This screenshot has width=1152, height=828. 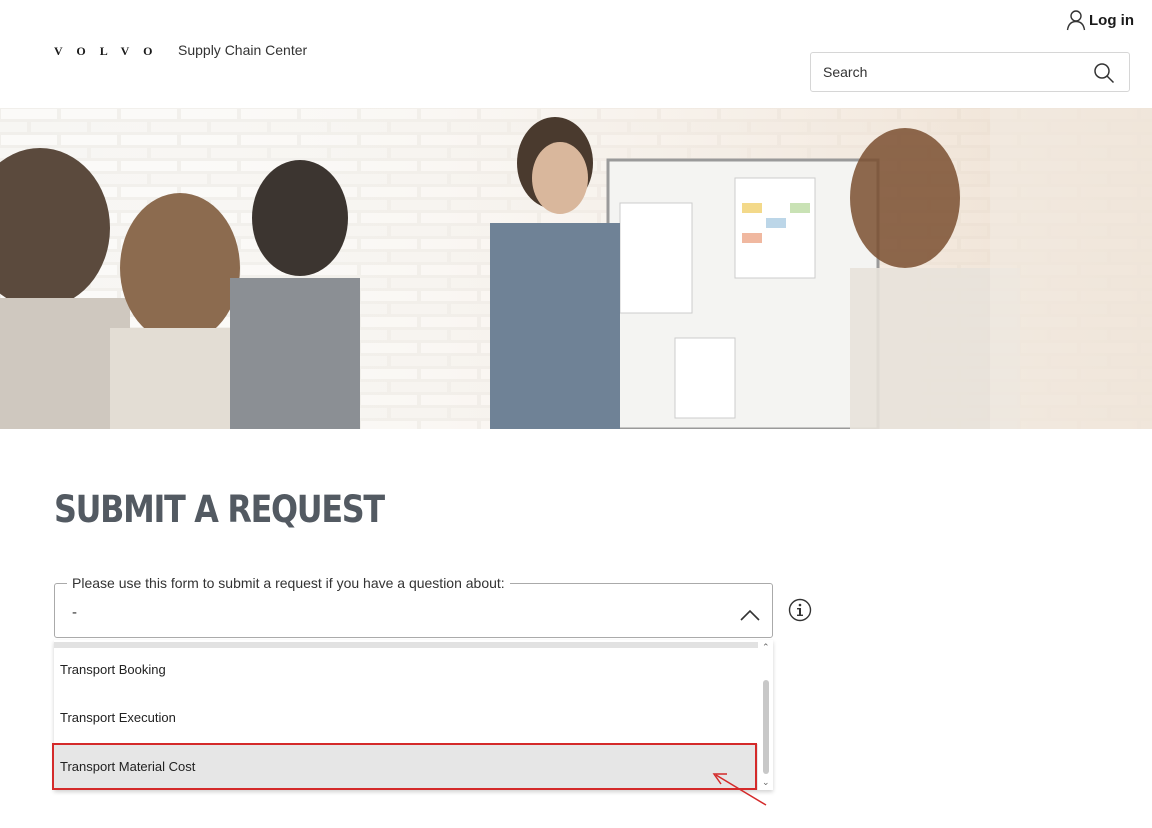 I want to click on scrollbar-thumb, so click(x=766, y=727).